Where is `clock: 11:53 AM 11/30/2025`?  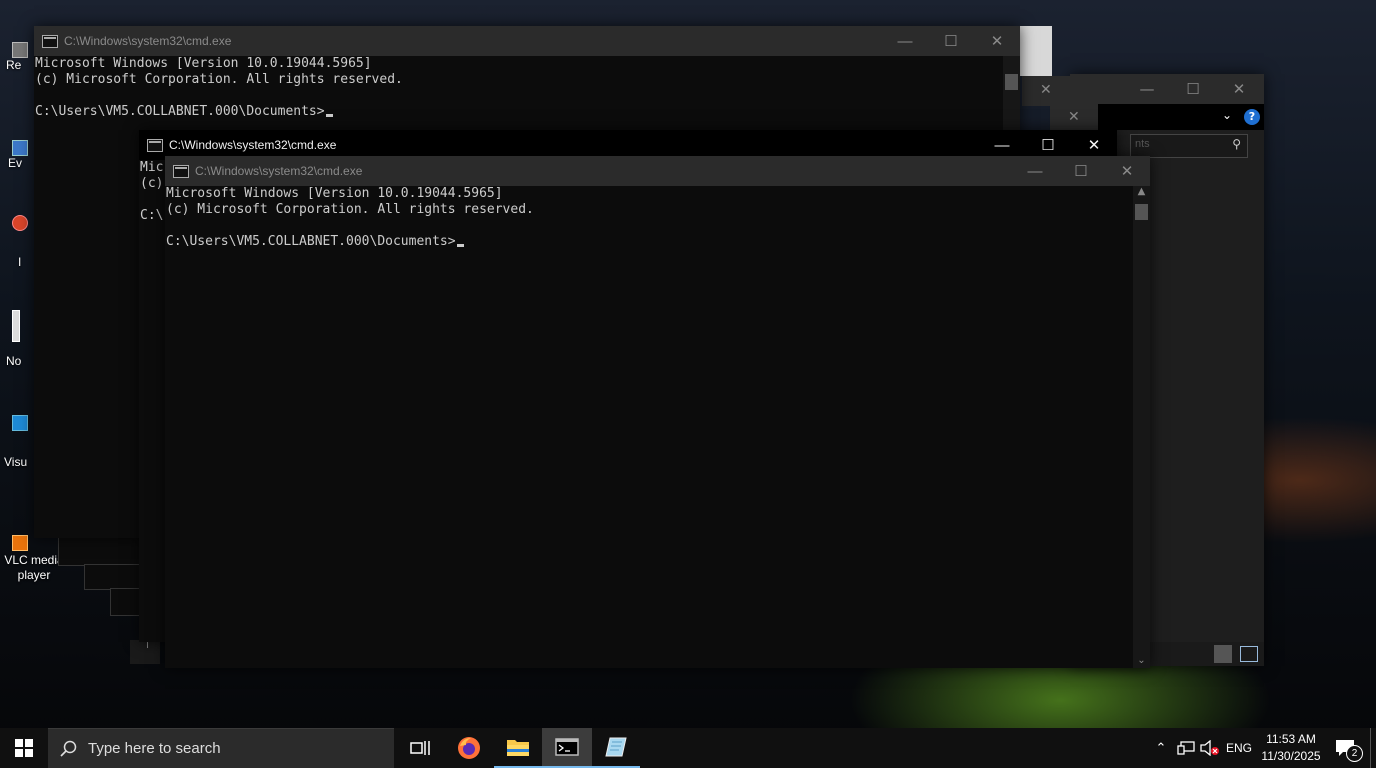
clock: 11:53 AM 11/30/2025 is located at coordinates (1291, 748).